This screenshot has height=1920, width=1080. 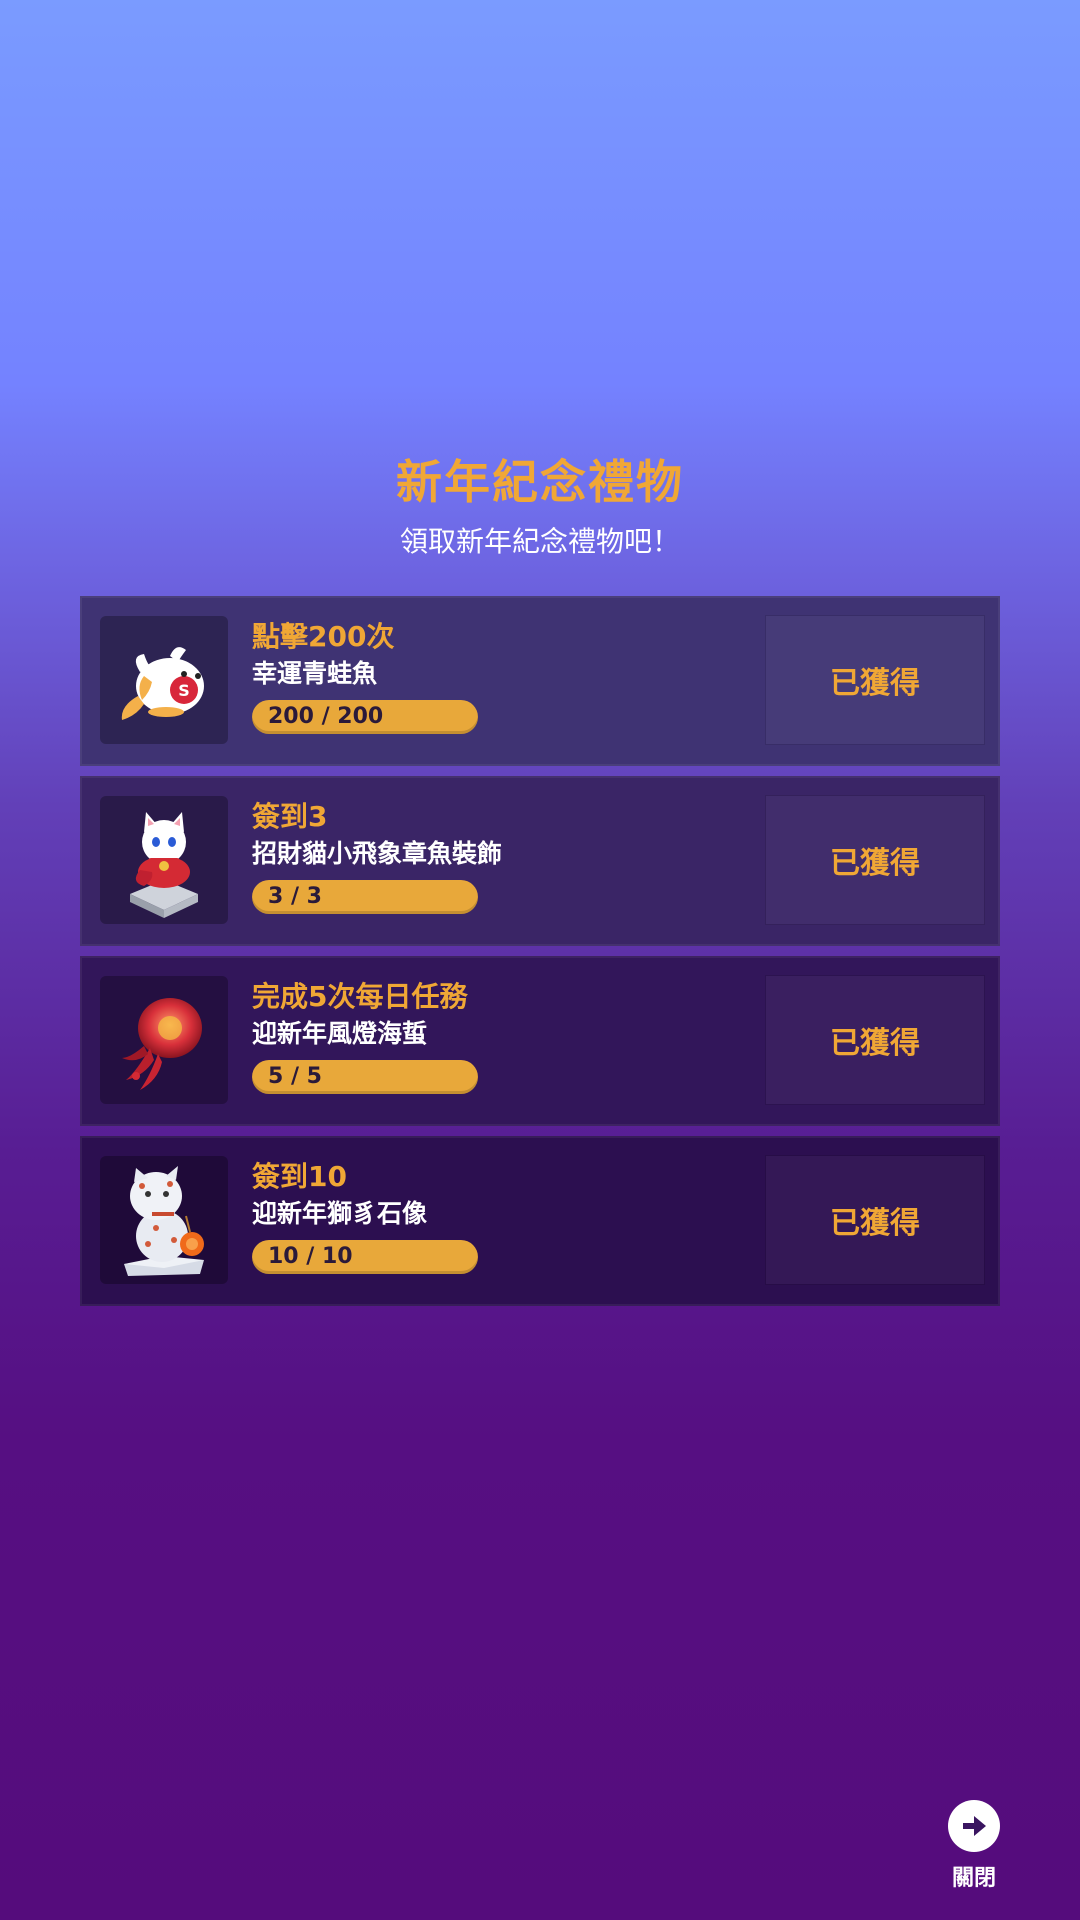 What do you see at coordinates (310, 1256) in the screenshot?
I see `progress-text: 10 / 10` at bounding box center [310, 1256].